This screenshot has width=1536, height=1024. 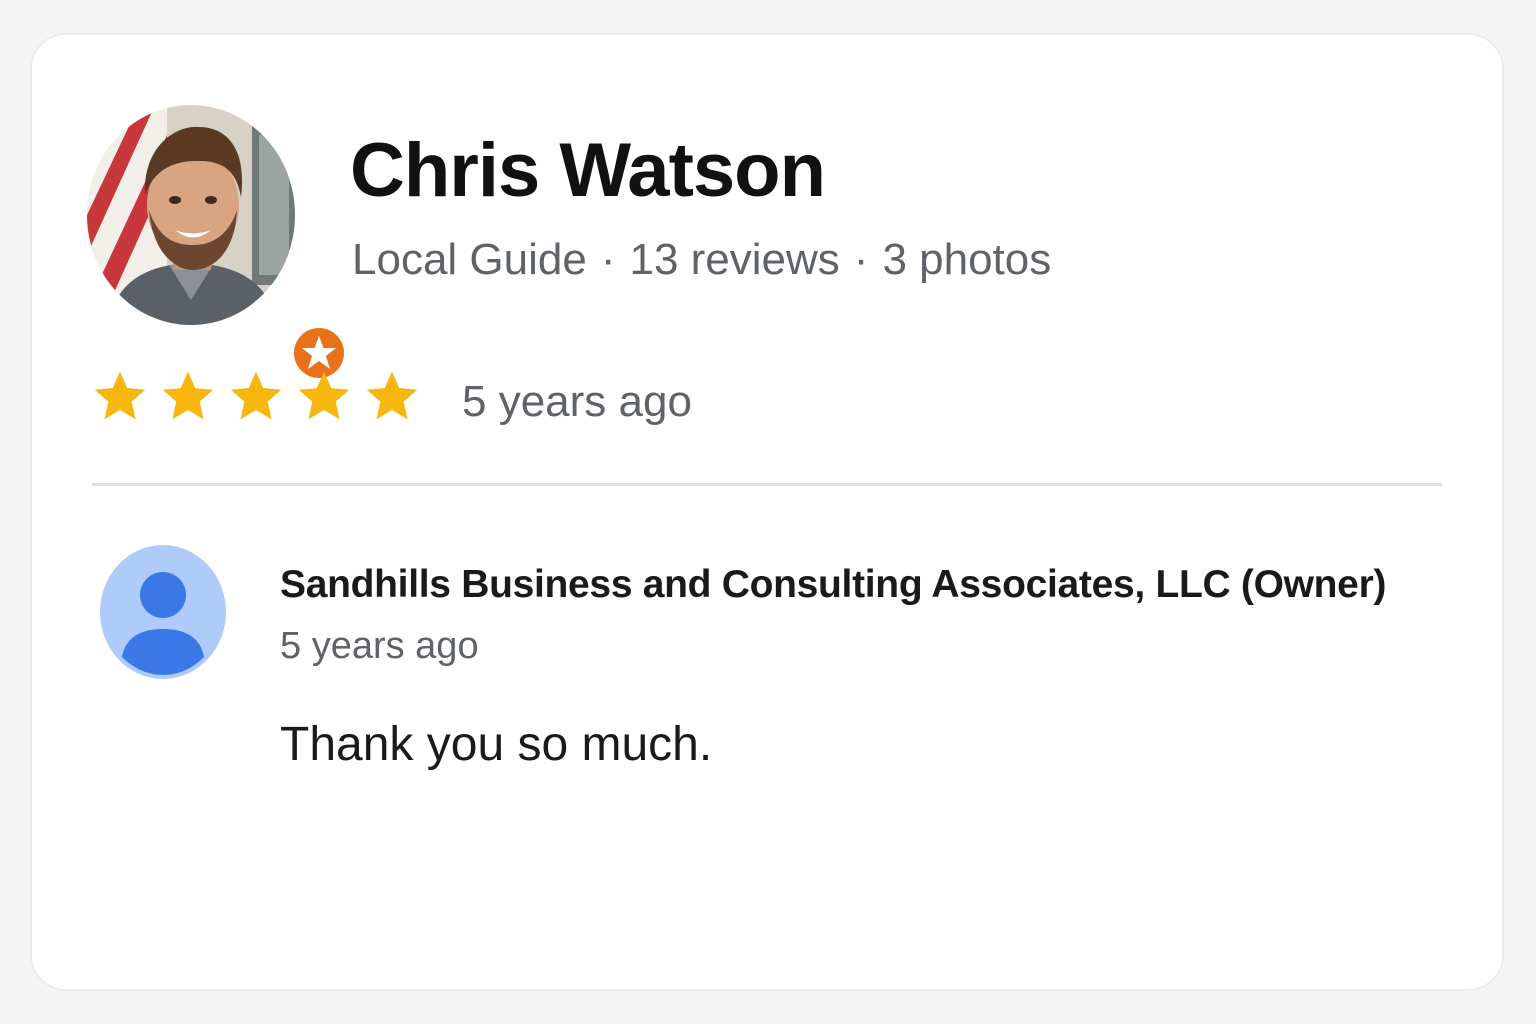 What do you see at coordinates (163, 612) in the screenshot?
I see `default-person-icon` at bounding box center [163, 612].